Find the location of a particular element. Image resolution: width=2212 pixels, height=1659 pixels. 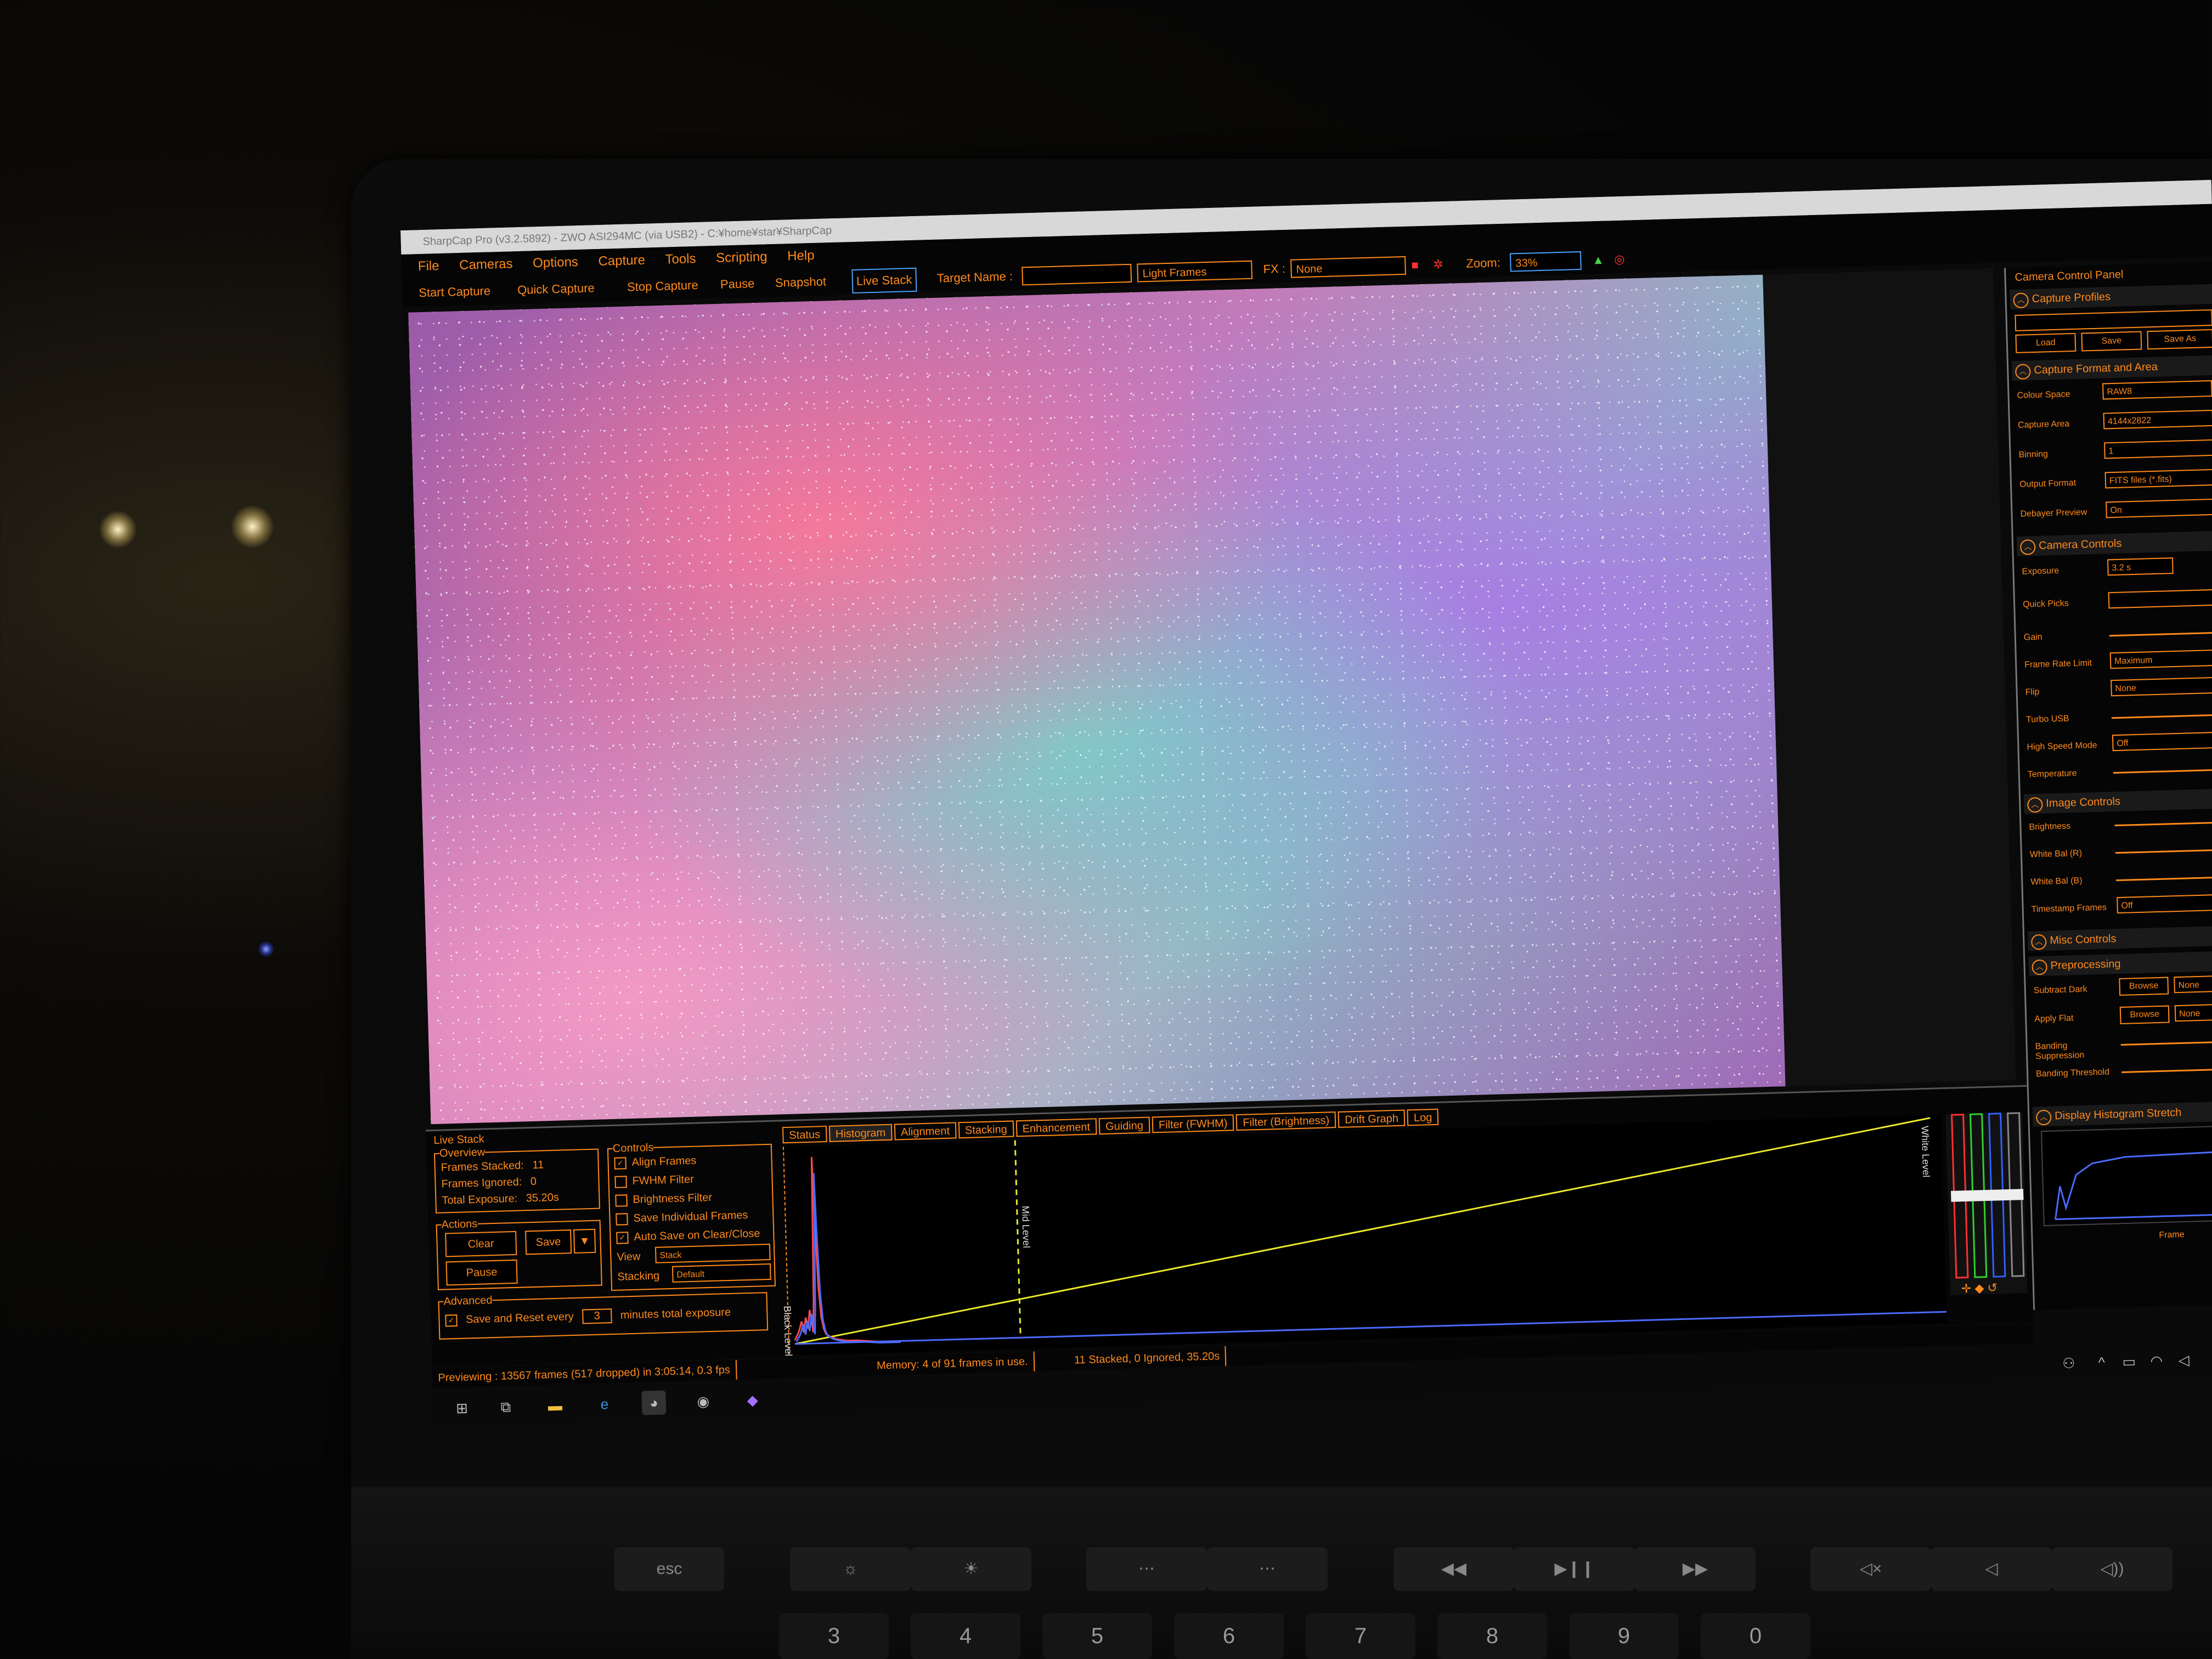

quick-picks-select is located at coordinates (2160, 599).